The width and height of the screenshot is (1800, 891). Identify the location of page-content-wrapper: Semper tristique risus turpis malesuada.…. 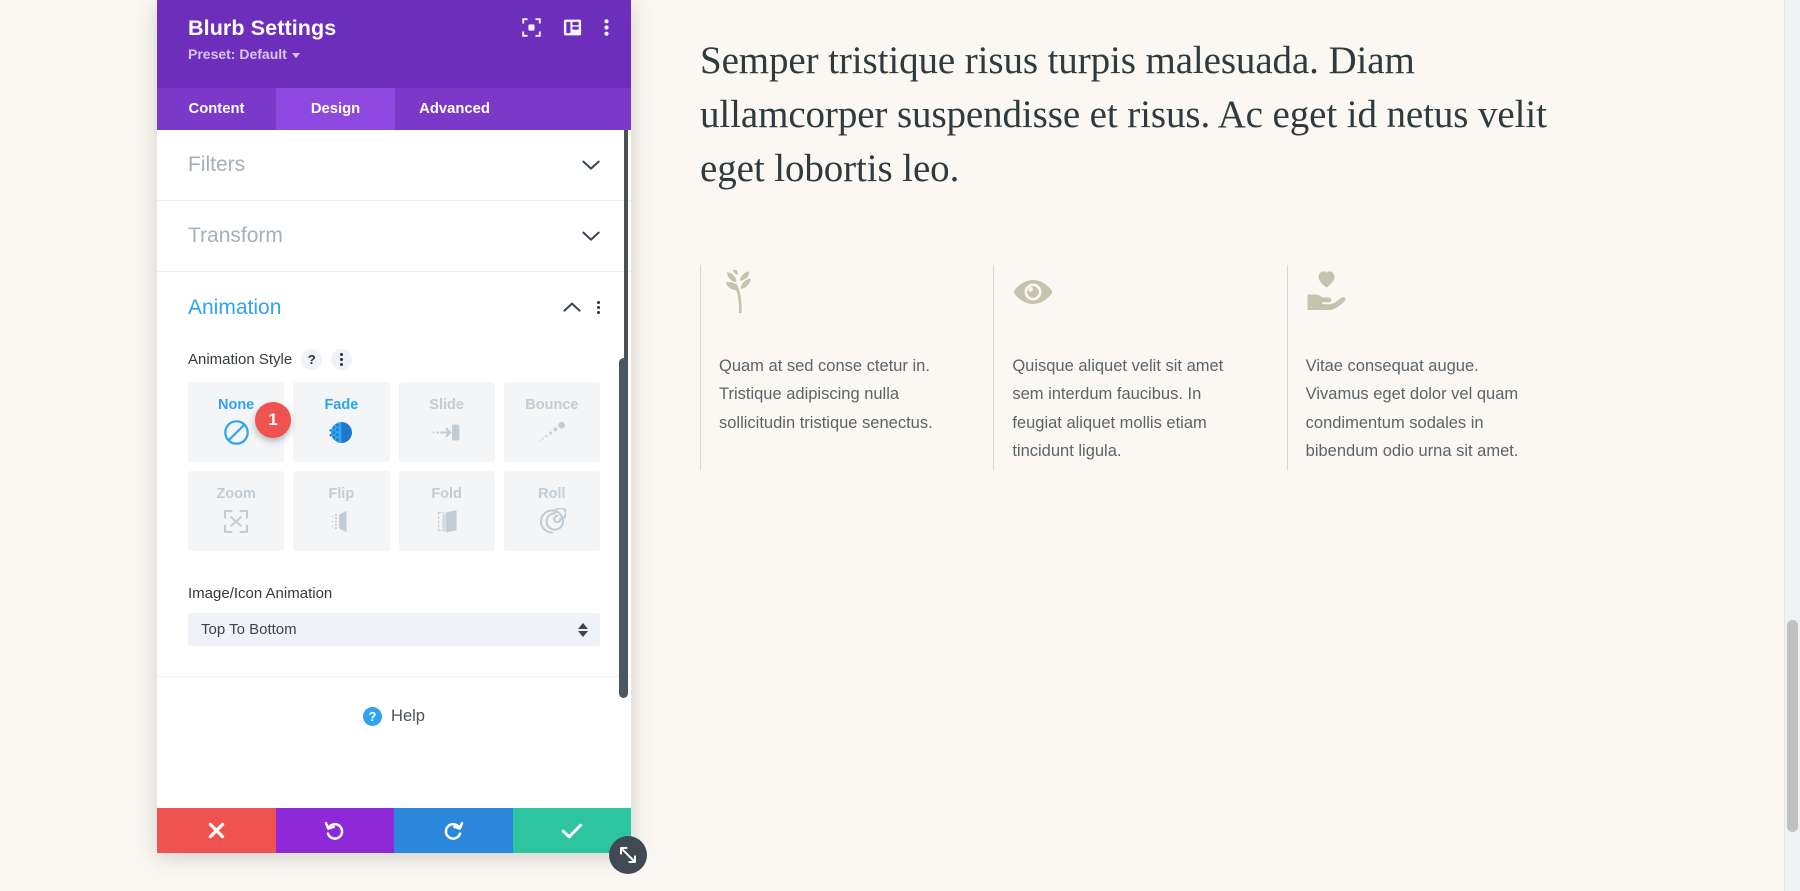
(1125, 114).